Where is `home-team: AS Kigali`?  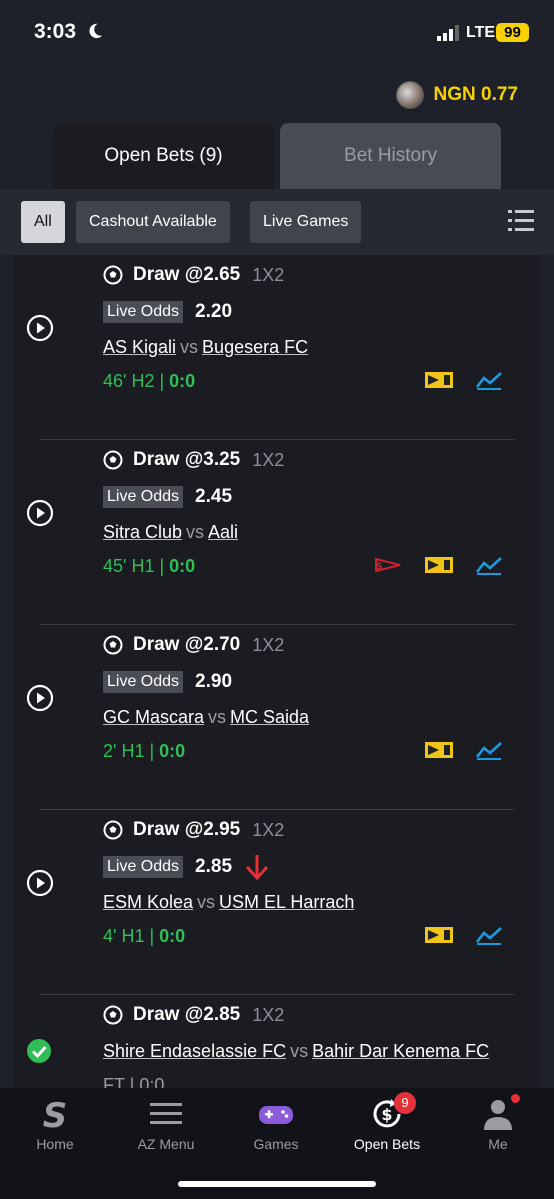
home-team: AS Kigali is located at coordinates (140, 347).